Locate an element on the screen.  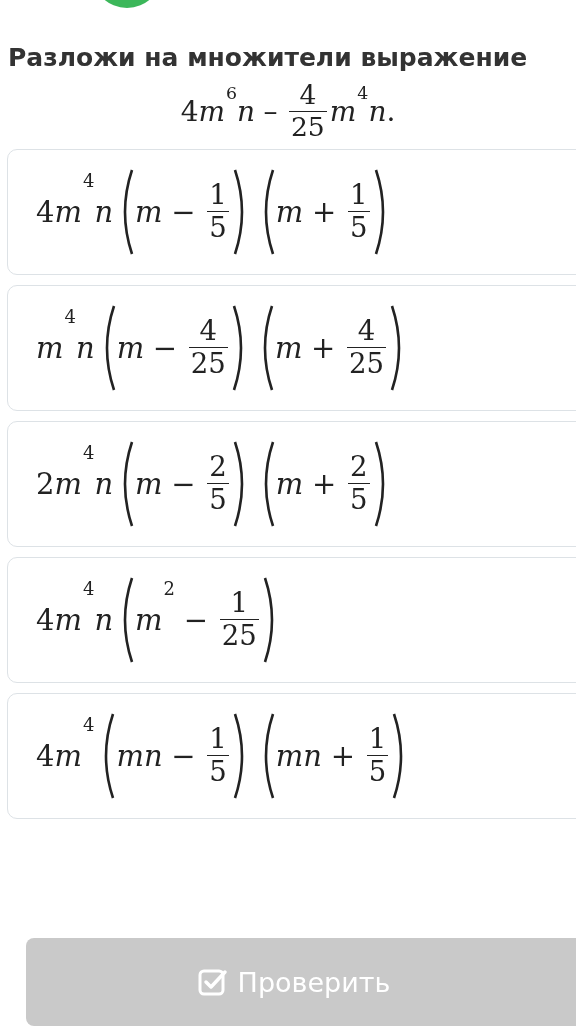
question-title: Разложи на множители выражение is located at coordinates (268, 58).